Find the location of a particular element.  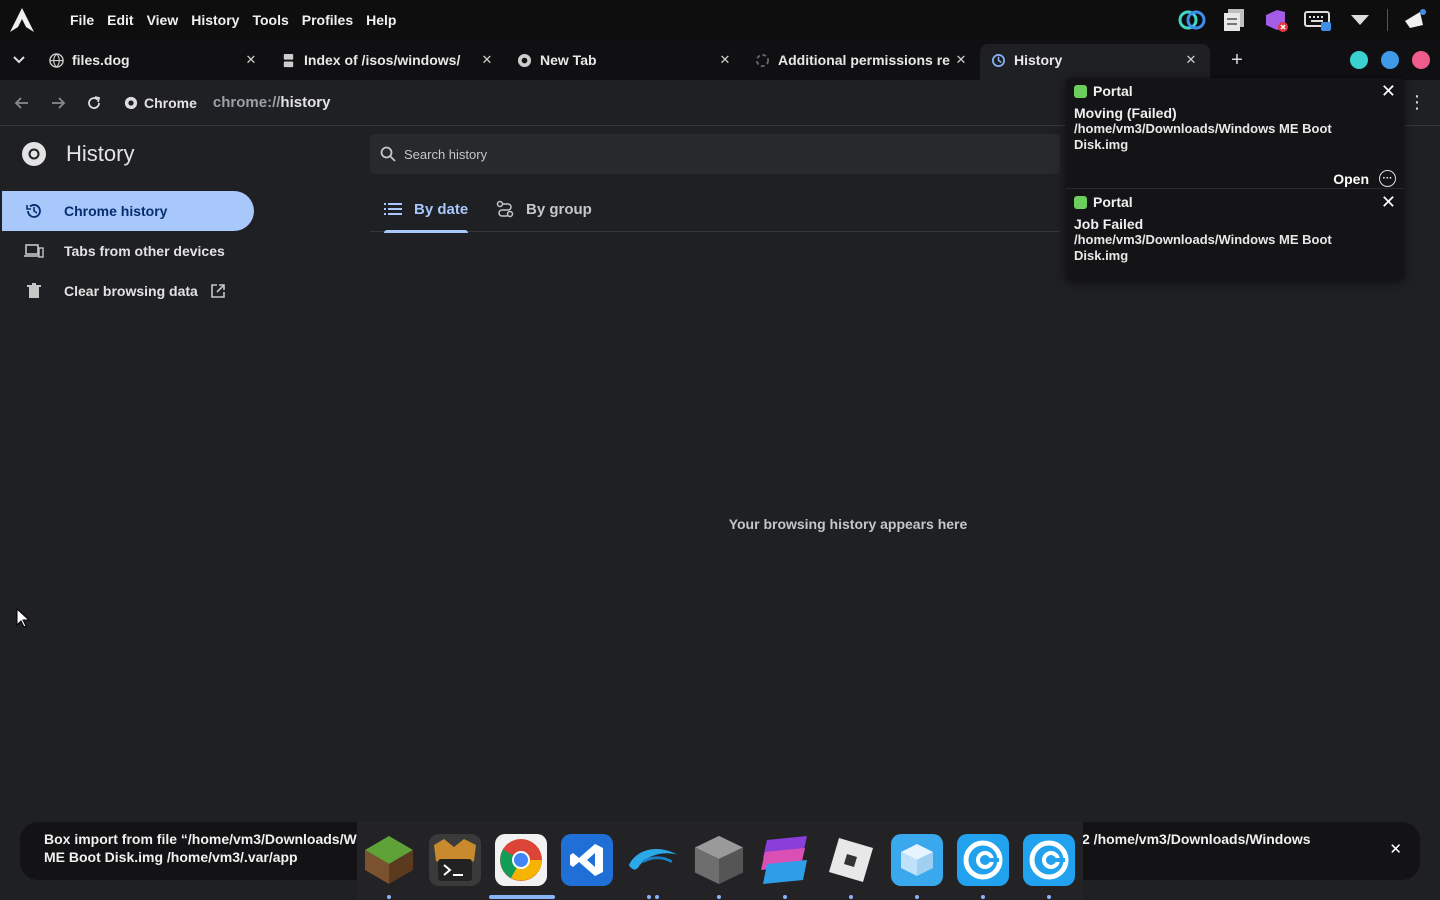

tab-search-dropdown is located at coordinates (19, 60).